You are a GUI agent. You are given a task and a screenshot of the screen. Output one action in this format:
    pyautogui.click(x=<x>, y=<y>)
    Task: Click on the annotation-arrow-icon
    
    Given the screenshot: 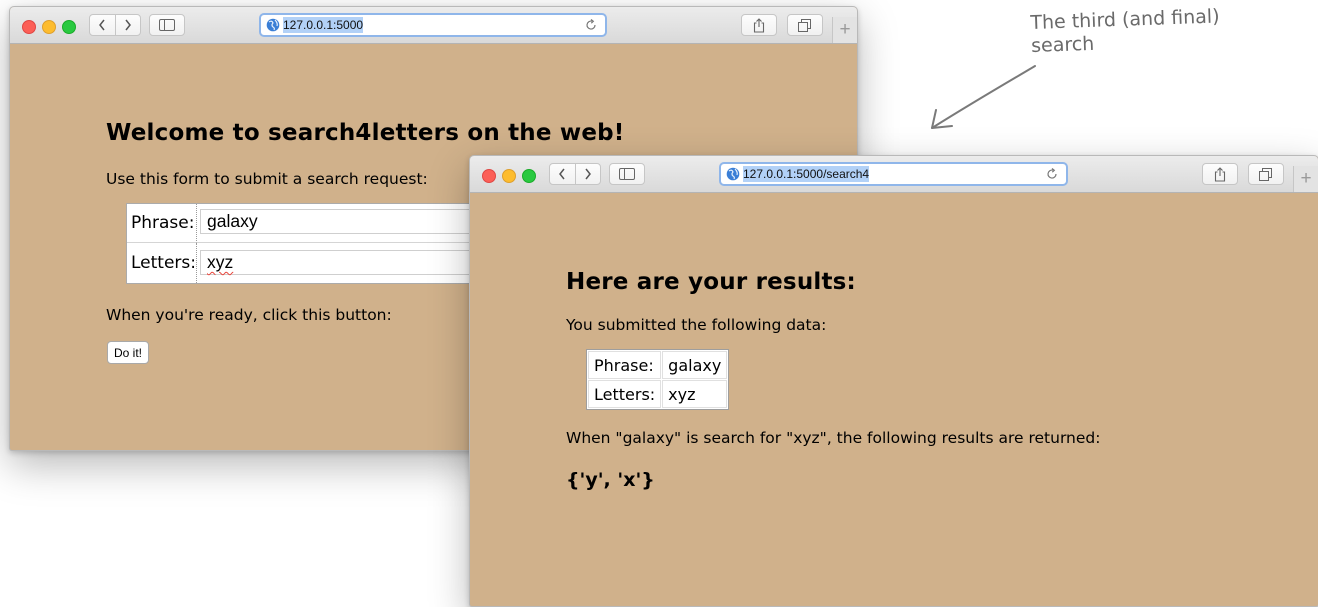 What is the action you would take?
    pyautogui.click(x=983, y=97)
    